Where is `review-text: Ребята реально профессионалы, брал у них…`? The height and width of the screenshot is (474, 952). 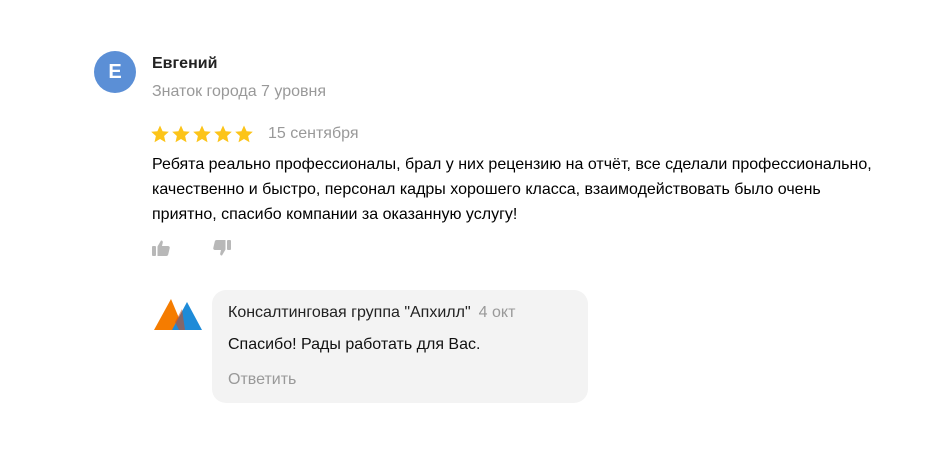 review-text: Ребята реально профессионалы, брал у них… is located at coordinates (512, 189).